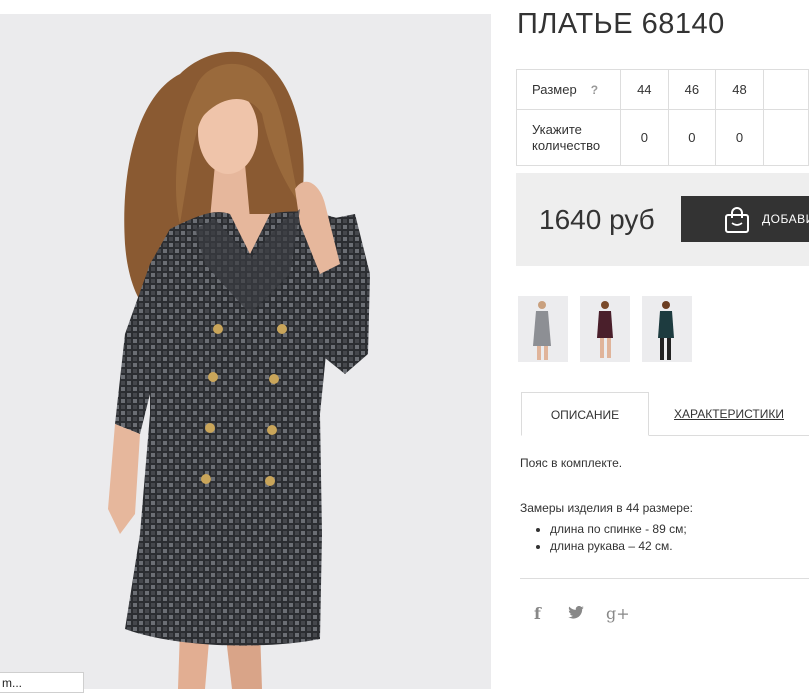  I want to click on size-cell-46: 46, so click(692, 89).